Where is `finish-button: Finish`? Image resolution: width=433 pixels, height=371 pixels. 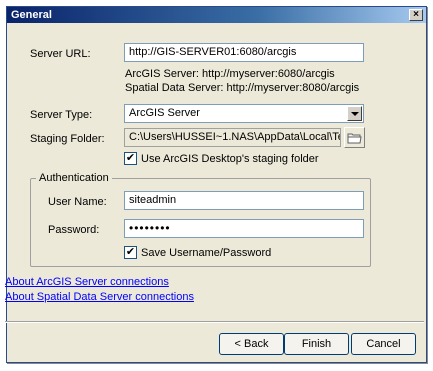
finish-button: Finish is located at coordinates (316, 344).